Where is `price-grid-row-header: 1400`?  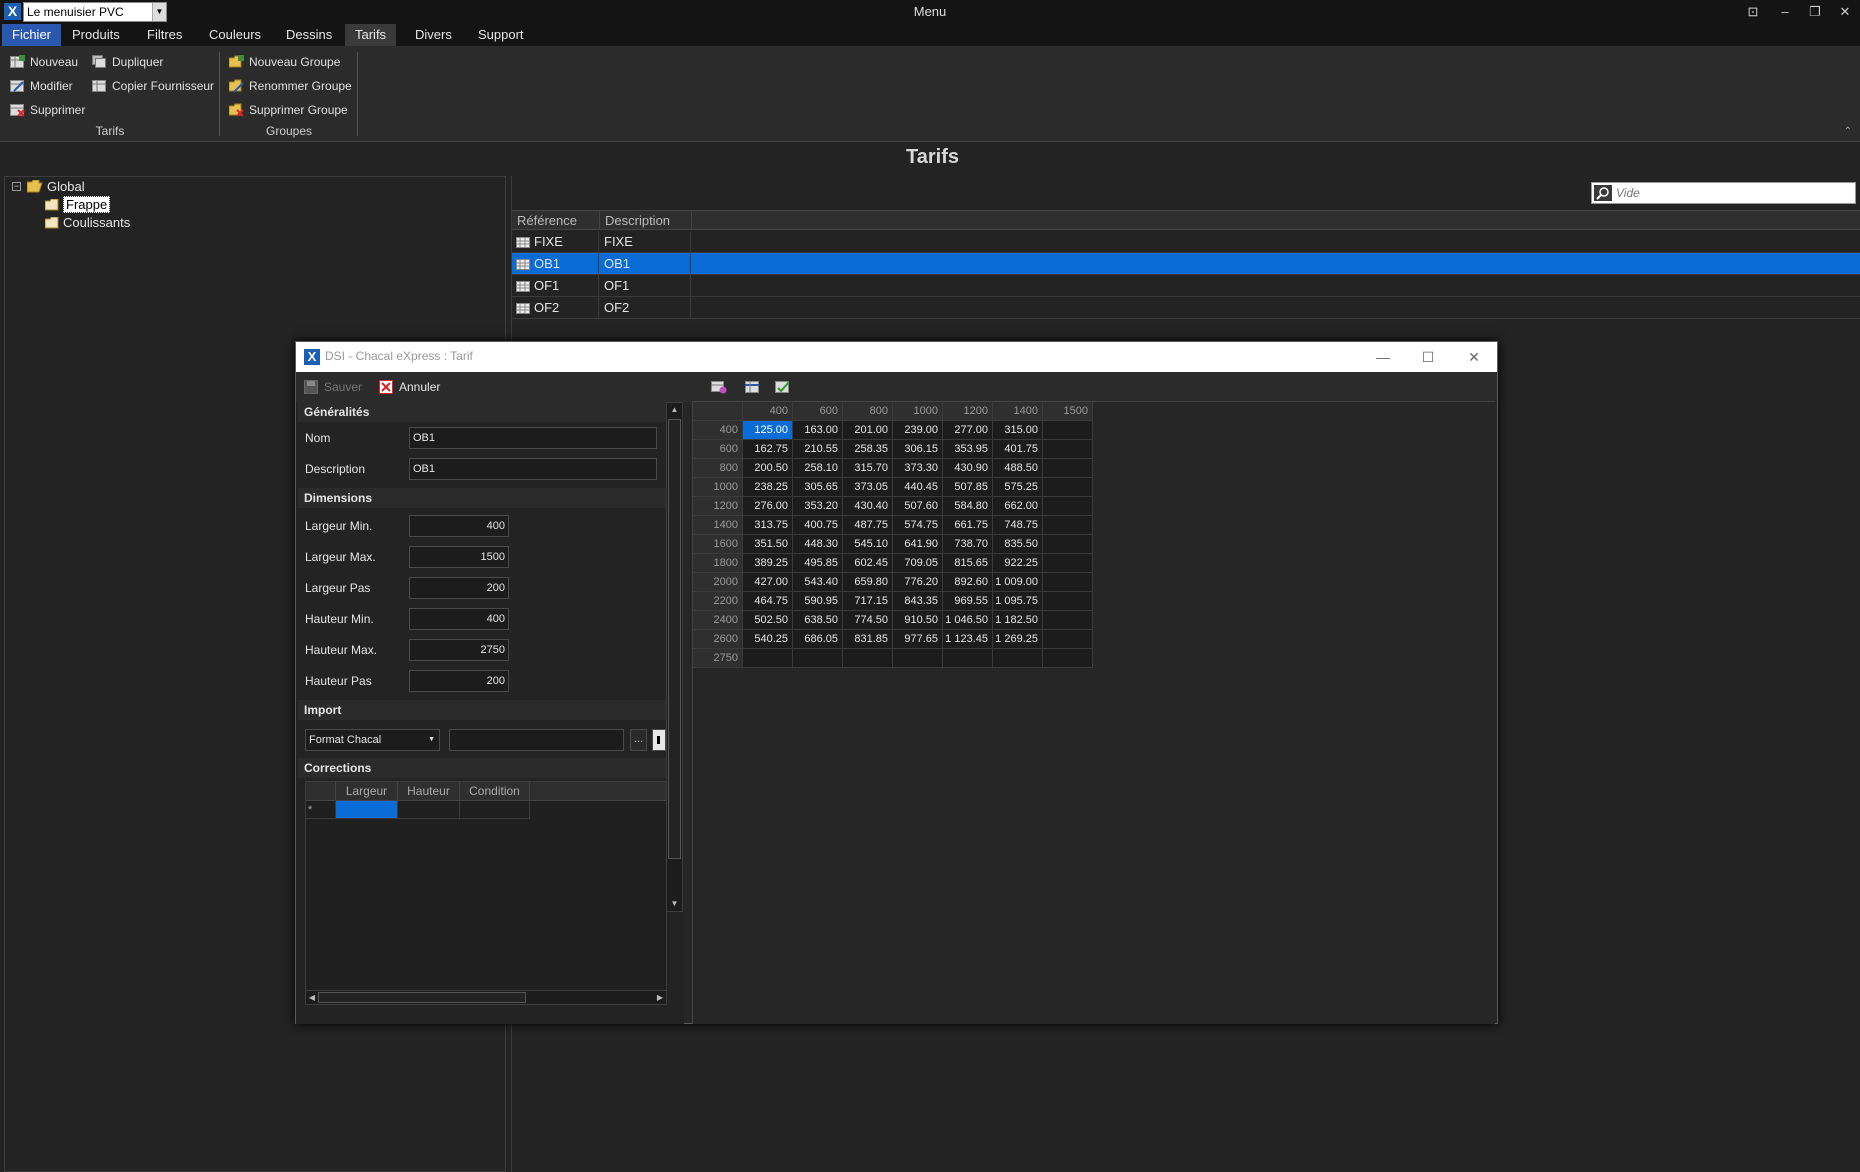 price-grid-row-header: 1400 is located at coordinates (718, 525).